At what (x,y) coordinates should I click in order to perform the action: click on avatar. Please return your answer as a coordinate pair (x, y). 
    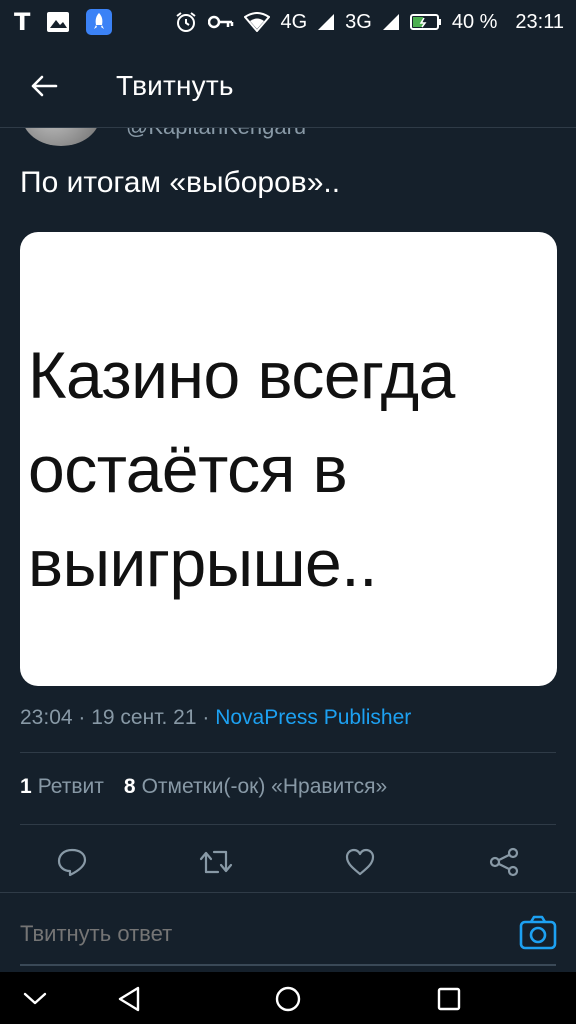
    Looking at the image, I should click on (61, 137).